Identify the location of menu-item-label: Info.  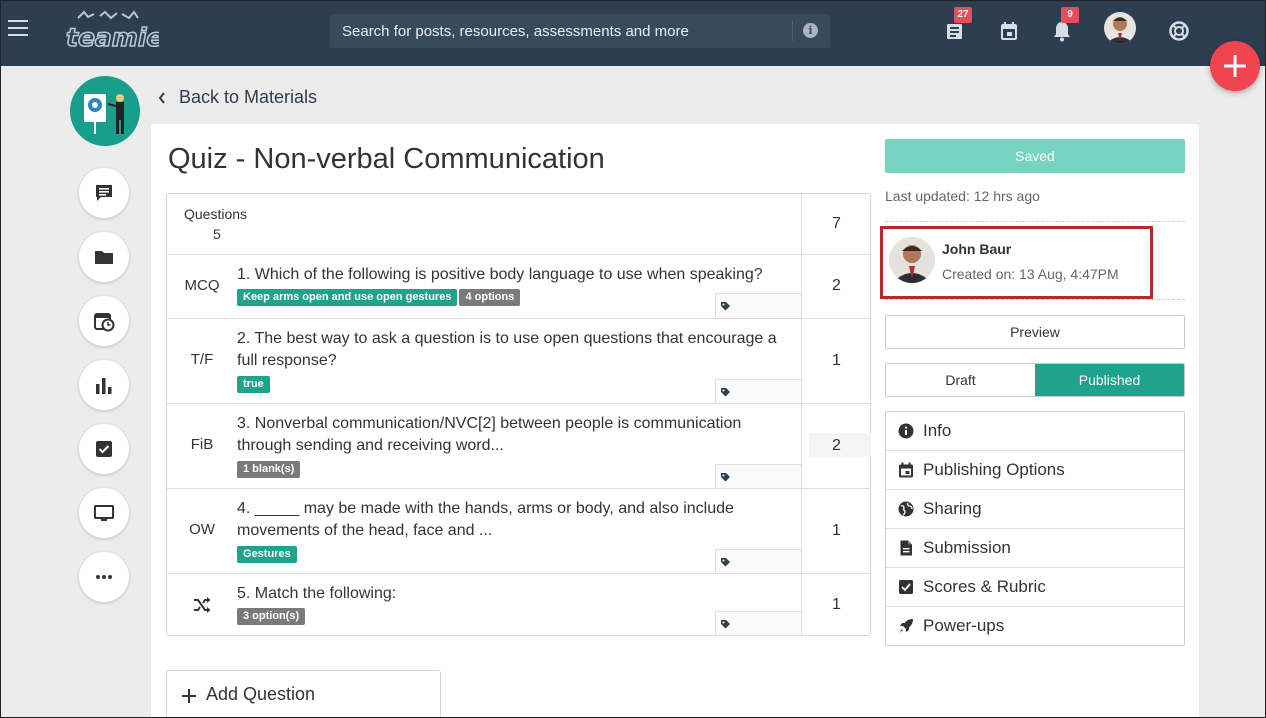
(937, 430).